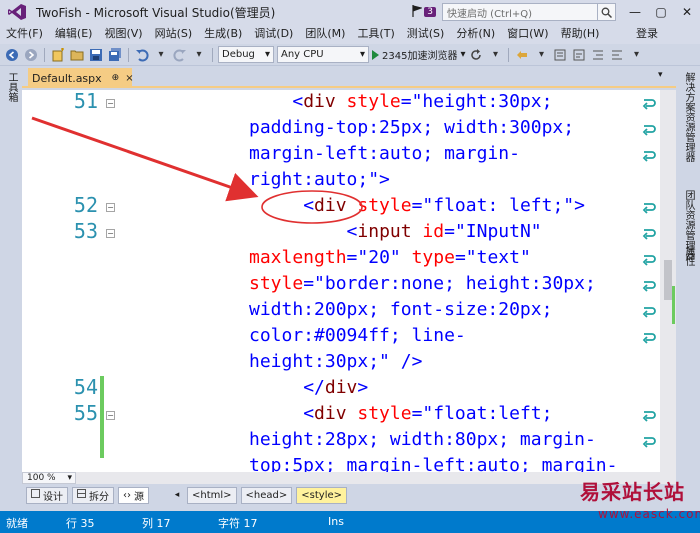  Describe the element at coordinates (17, 12) in the screenshot. I see `visual-studio-logo-icon` at that location.